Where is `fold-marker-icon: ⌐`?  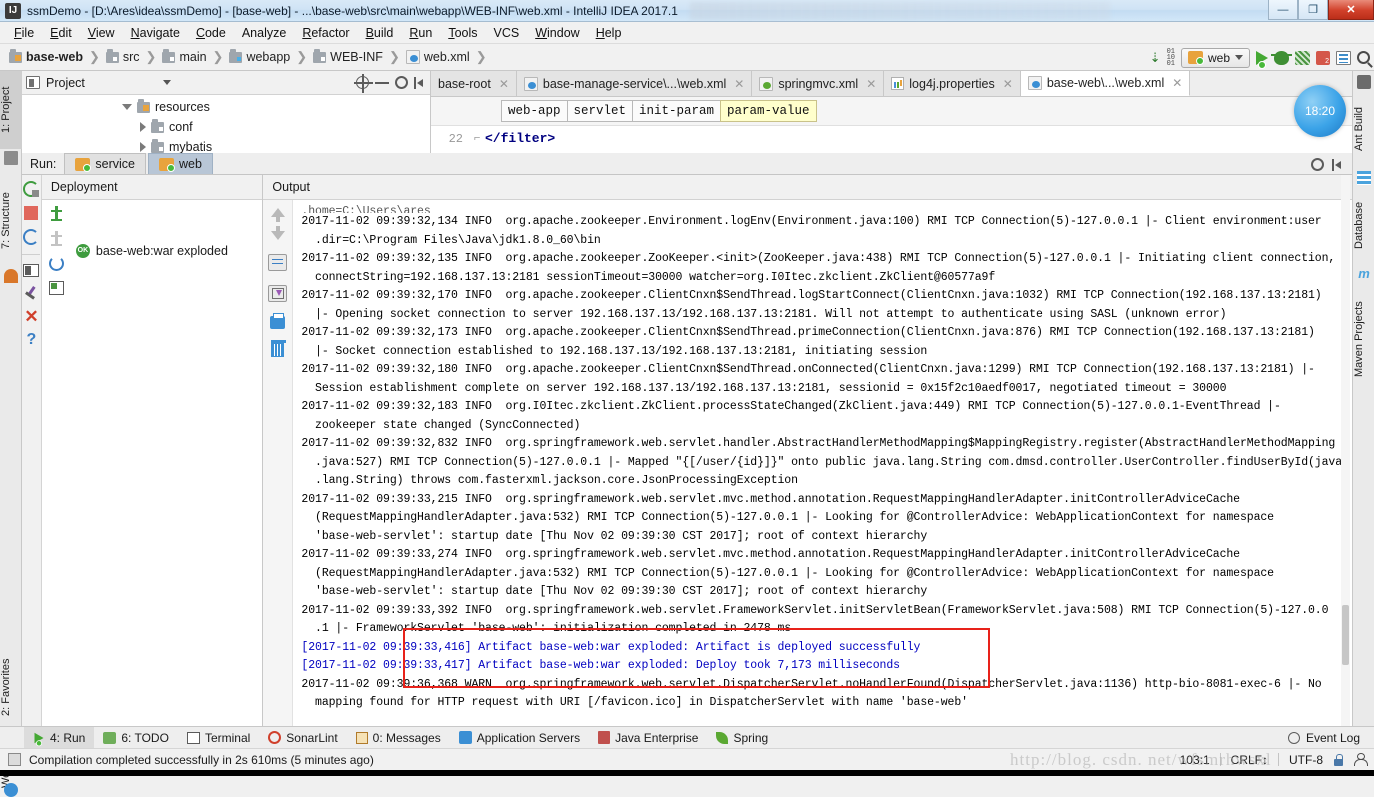 fold-marker-icon: ⌐ is located at coordinates (477, 139).